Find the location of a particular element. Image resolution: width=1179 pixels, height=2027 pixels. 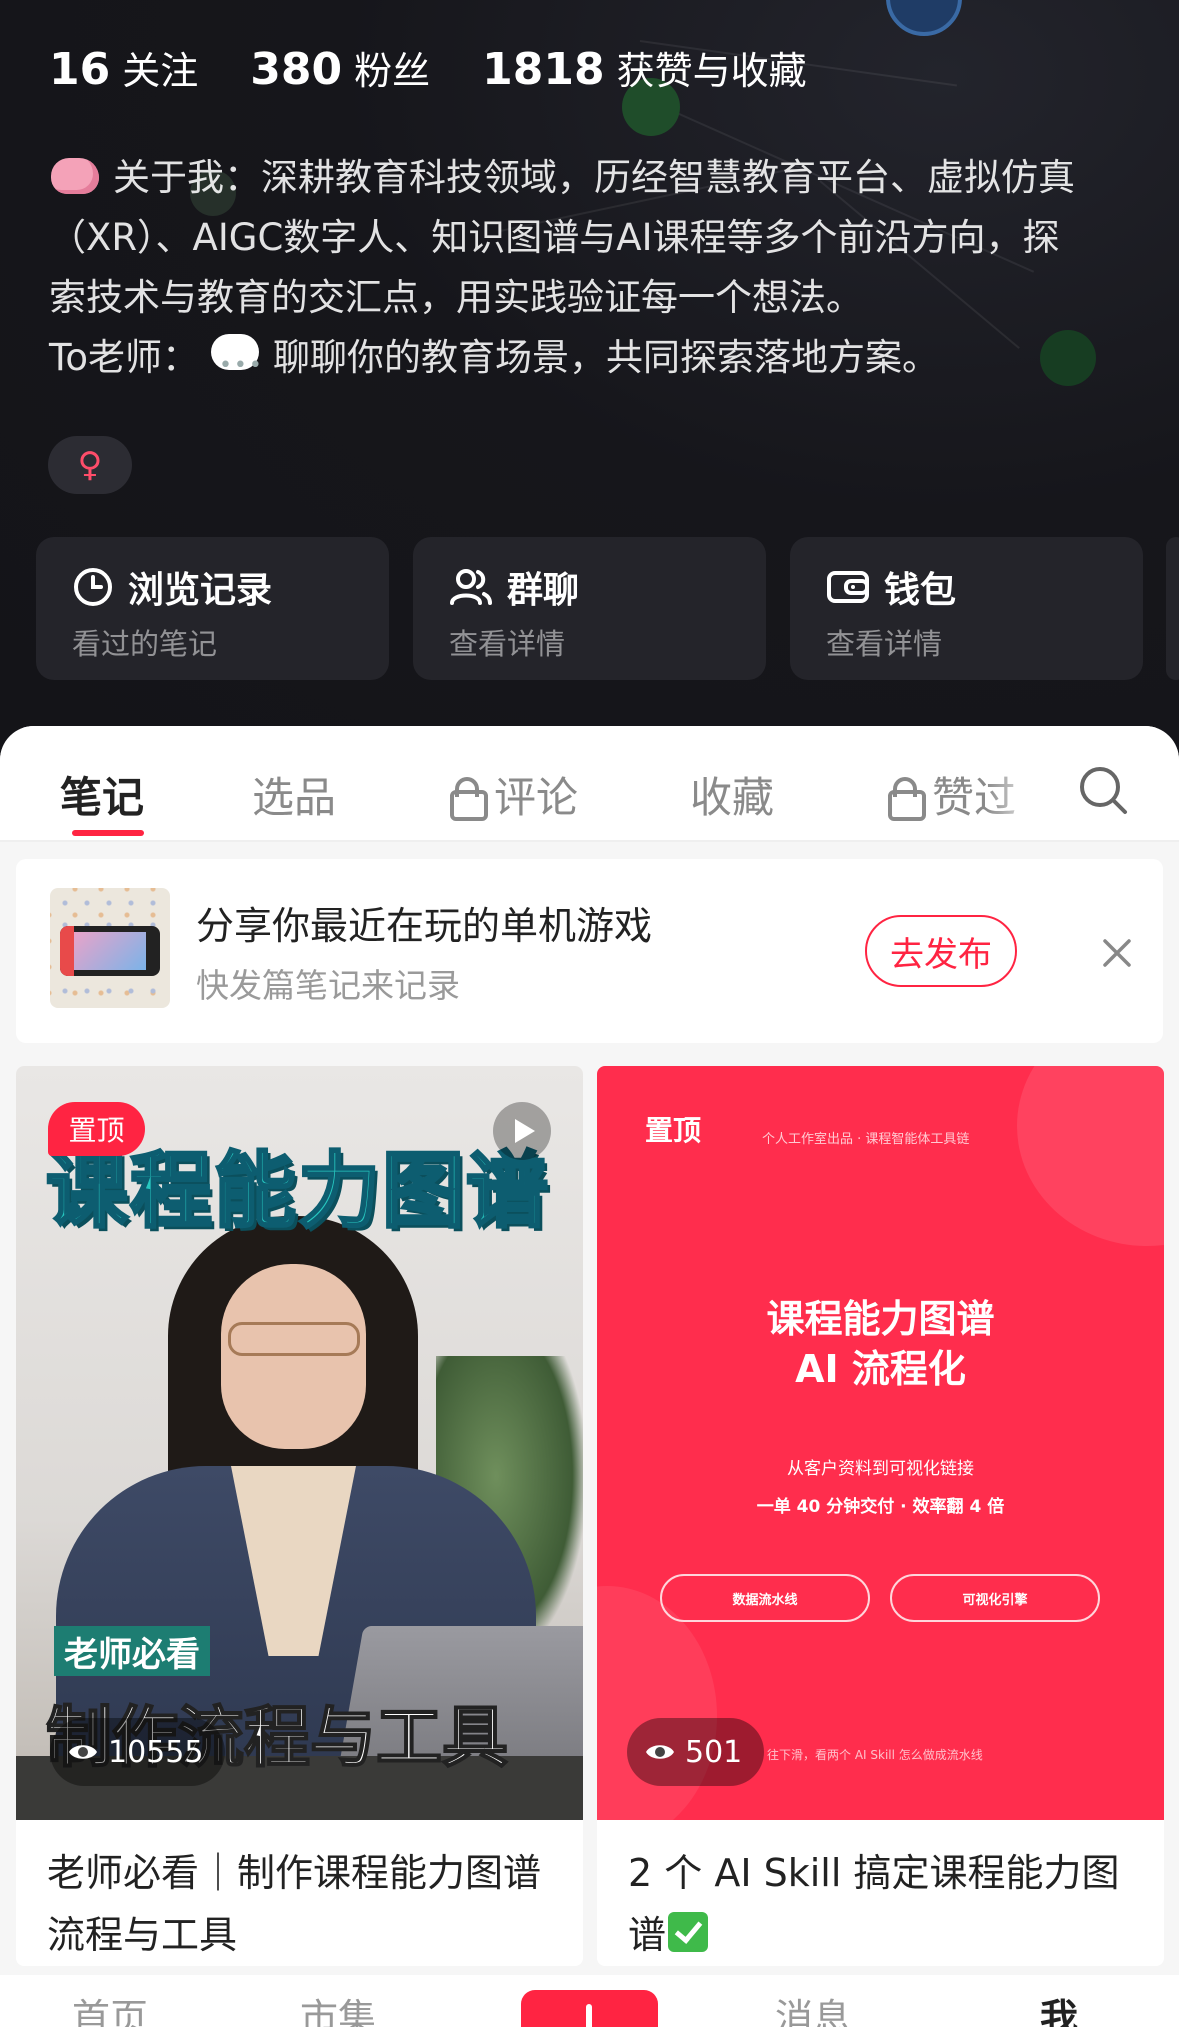

likes-label: 获赞与收藏 is located at coordinates (711, 71).